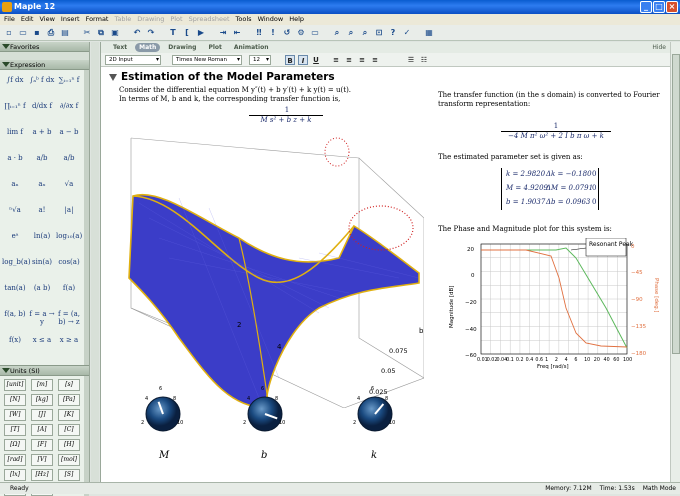 This screenshot has width=680, height=496. Describe the element at coordinates (209, 19) in the screenshot. I see `menu-spreadsheet: Spreadsheet` at that location.